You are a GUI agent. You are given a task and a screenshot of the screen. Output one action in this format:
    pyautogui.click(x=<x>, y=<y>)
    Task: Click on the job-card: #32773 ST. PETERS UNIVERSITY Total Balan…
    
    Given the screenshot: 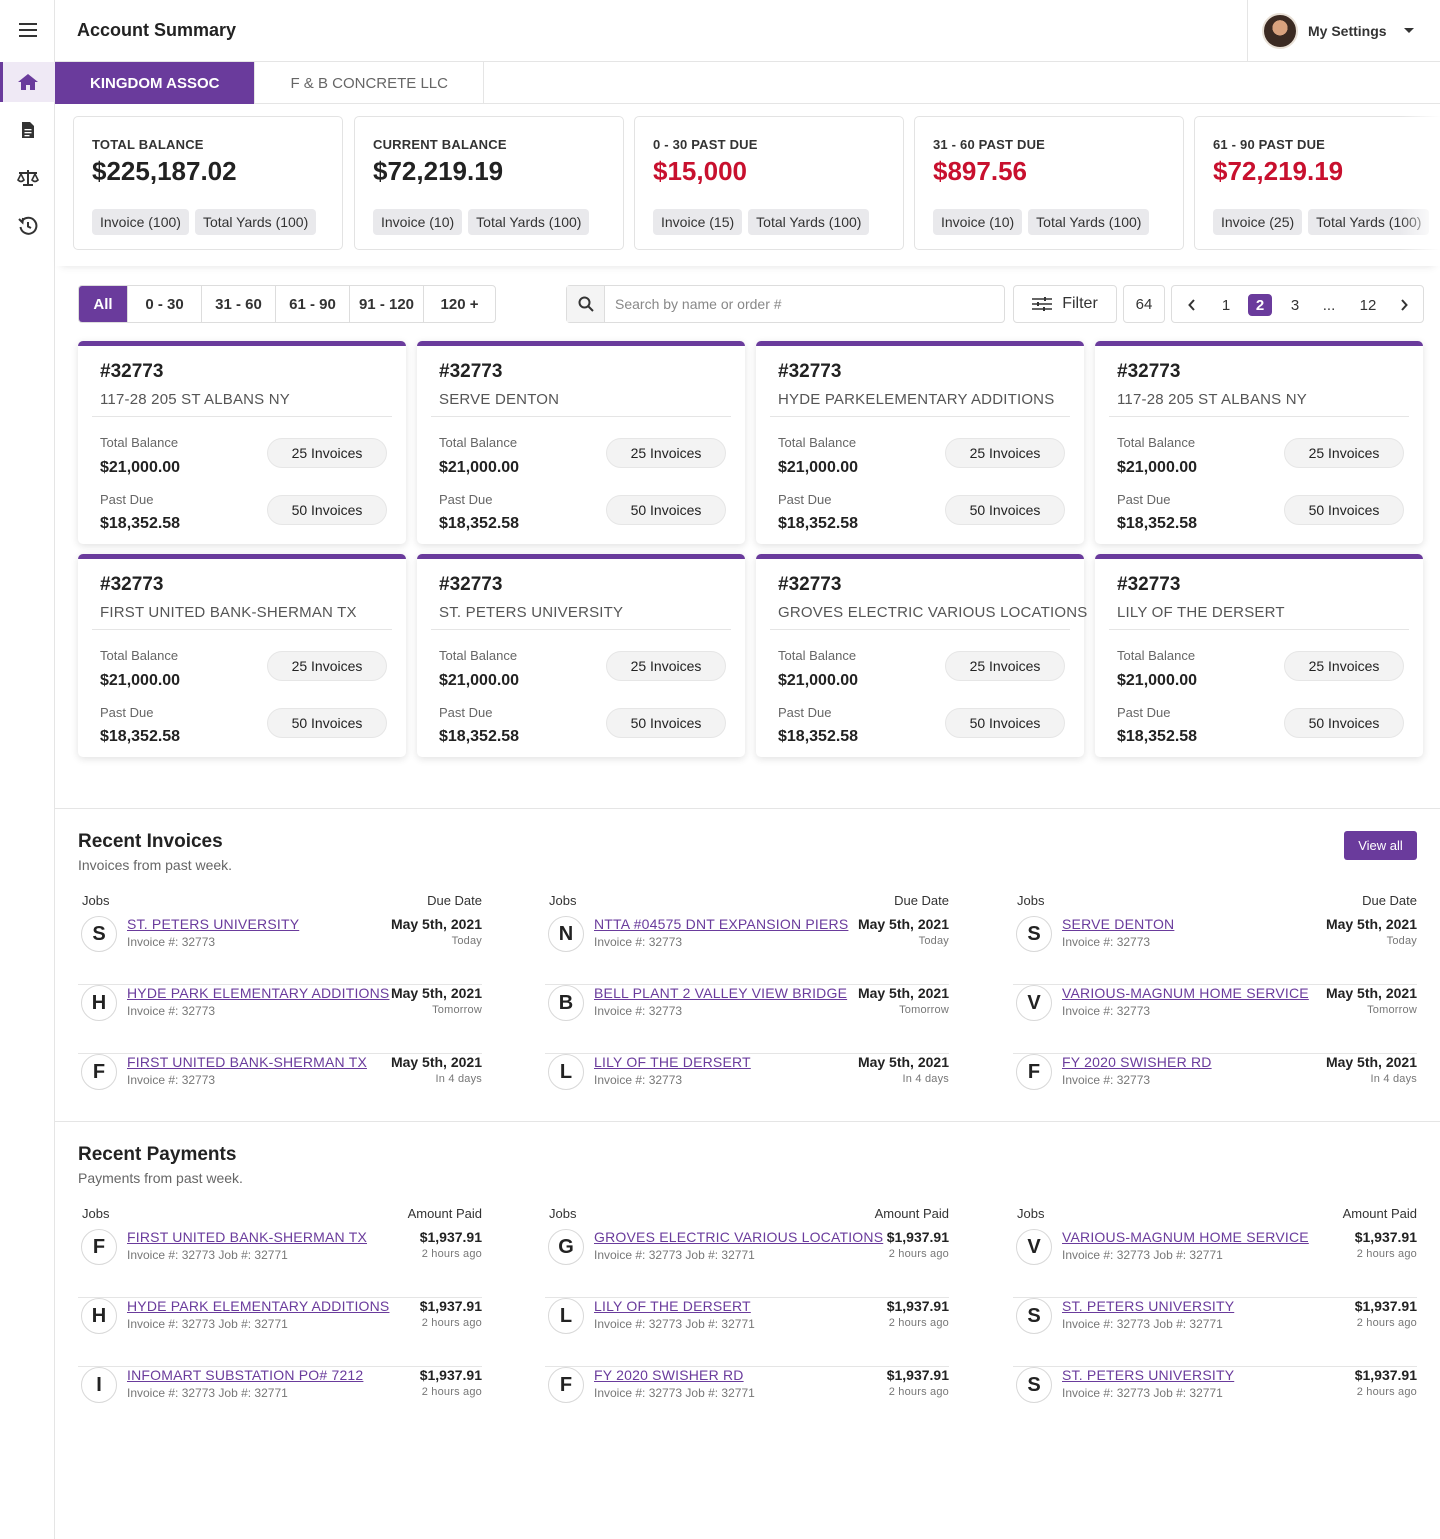 What is the action you would take?
    pyautogui.click(x=581, y=655)
    